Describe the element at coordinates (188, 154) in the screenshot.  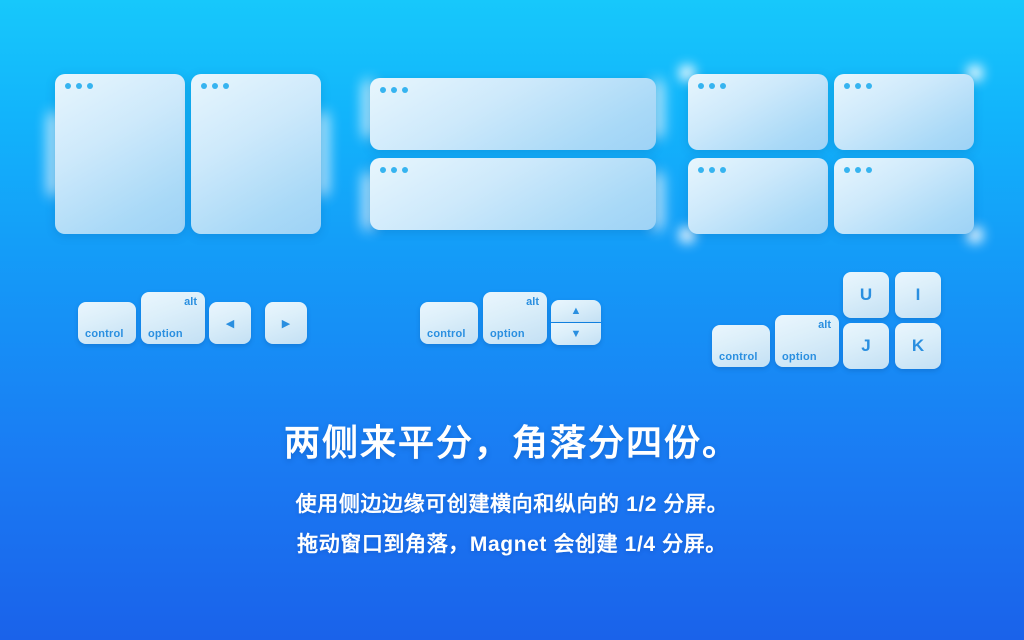
I see `window-group-vertical-halves` at that location.